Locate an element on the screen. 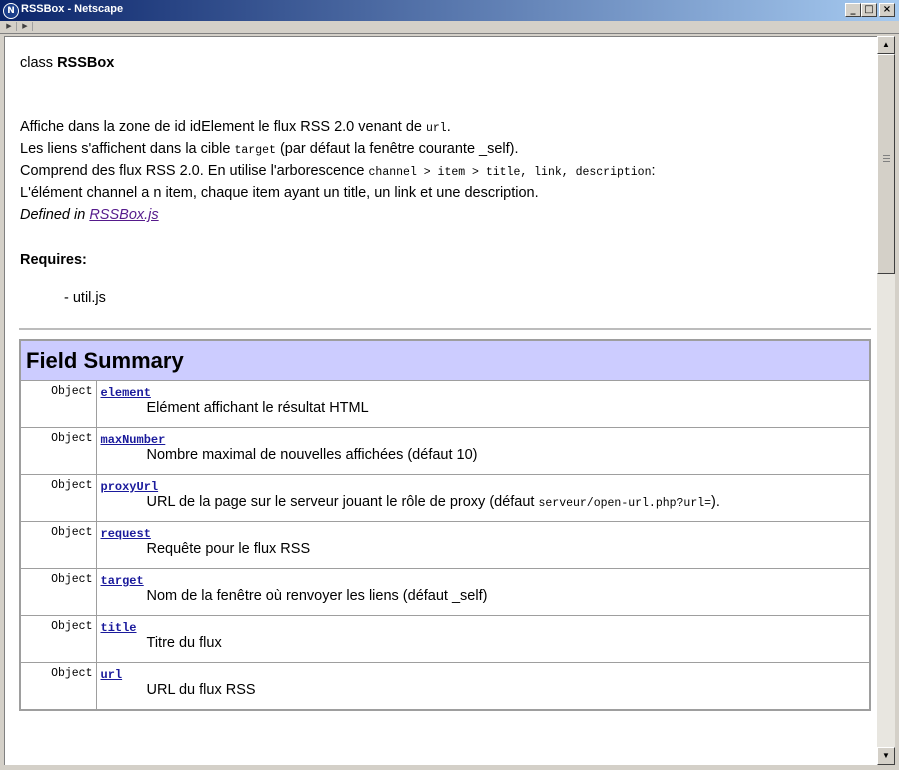 The image size is (899, 770). requires-item: - util.js is located at coordinates (85, 298).